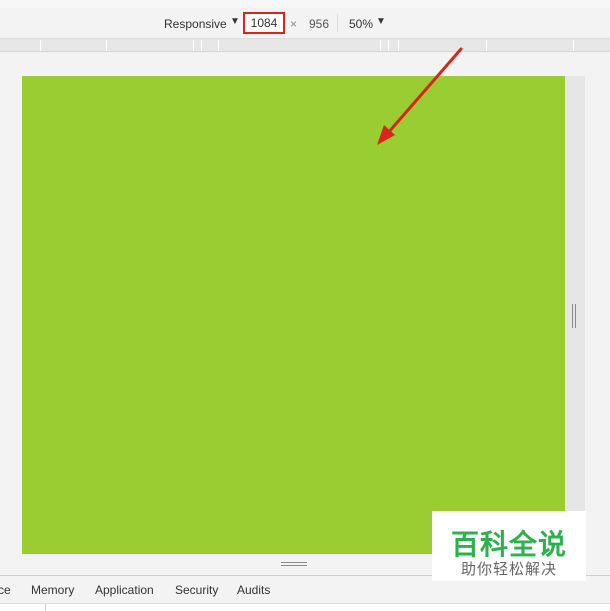 The image size is (610, 611). I want to click on tab-performance: ce, so click(5, 590).